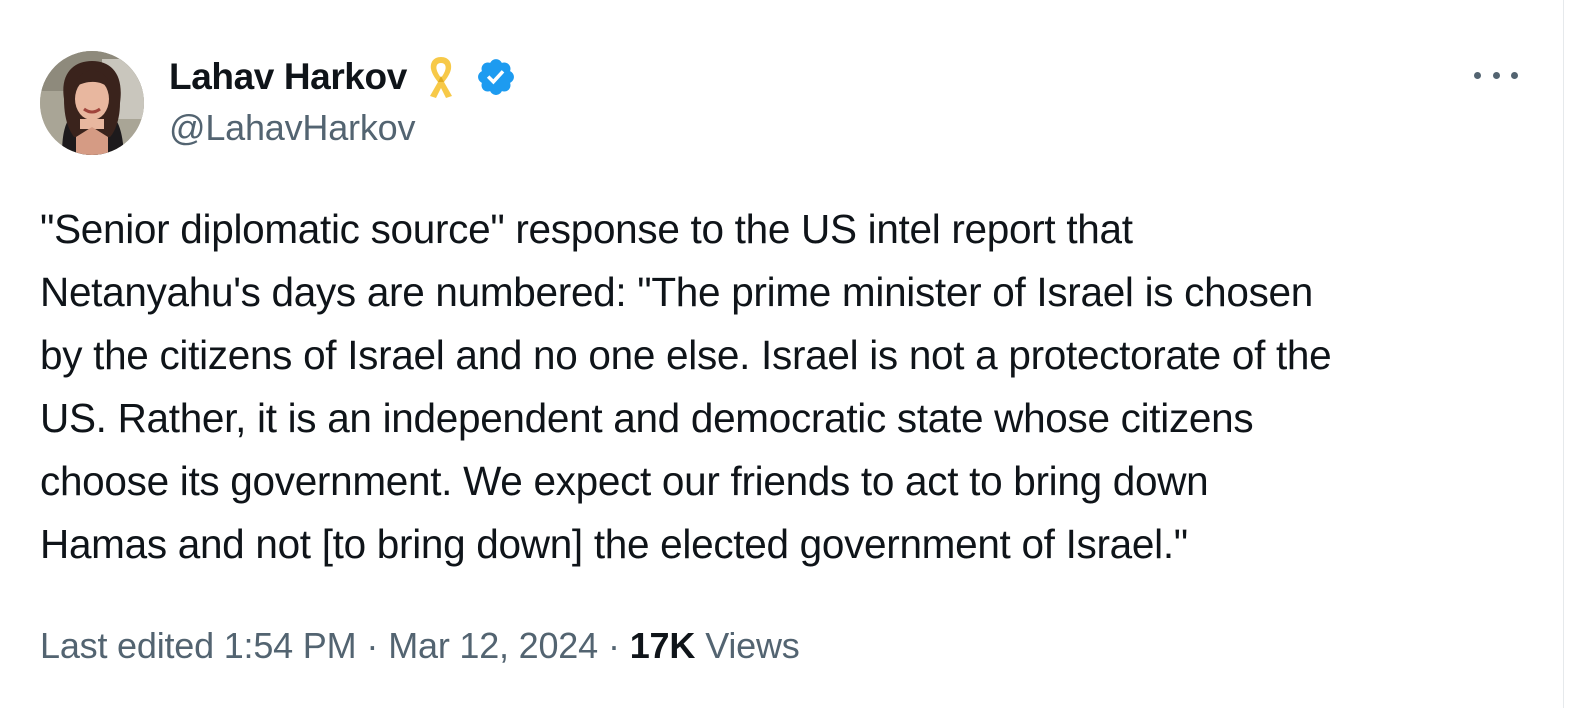  I want to click on author-names: Lahav Harkov @LahavHarkov, so click(343, 100).